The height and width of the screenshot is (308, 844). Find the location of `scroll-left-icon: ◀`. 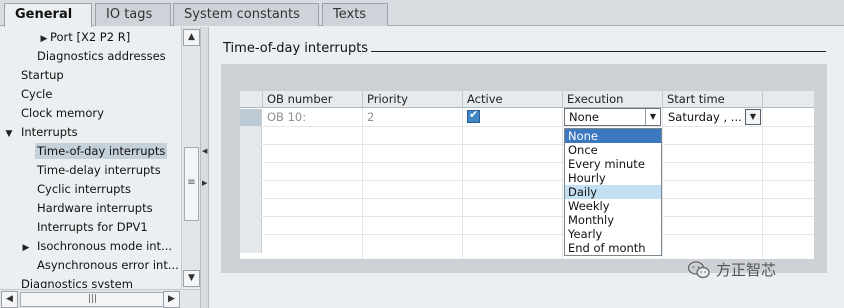

scroll-left-icon: ◀ is located at coordinates (9, 299).